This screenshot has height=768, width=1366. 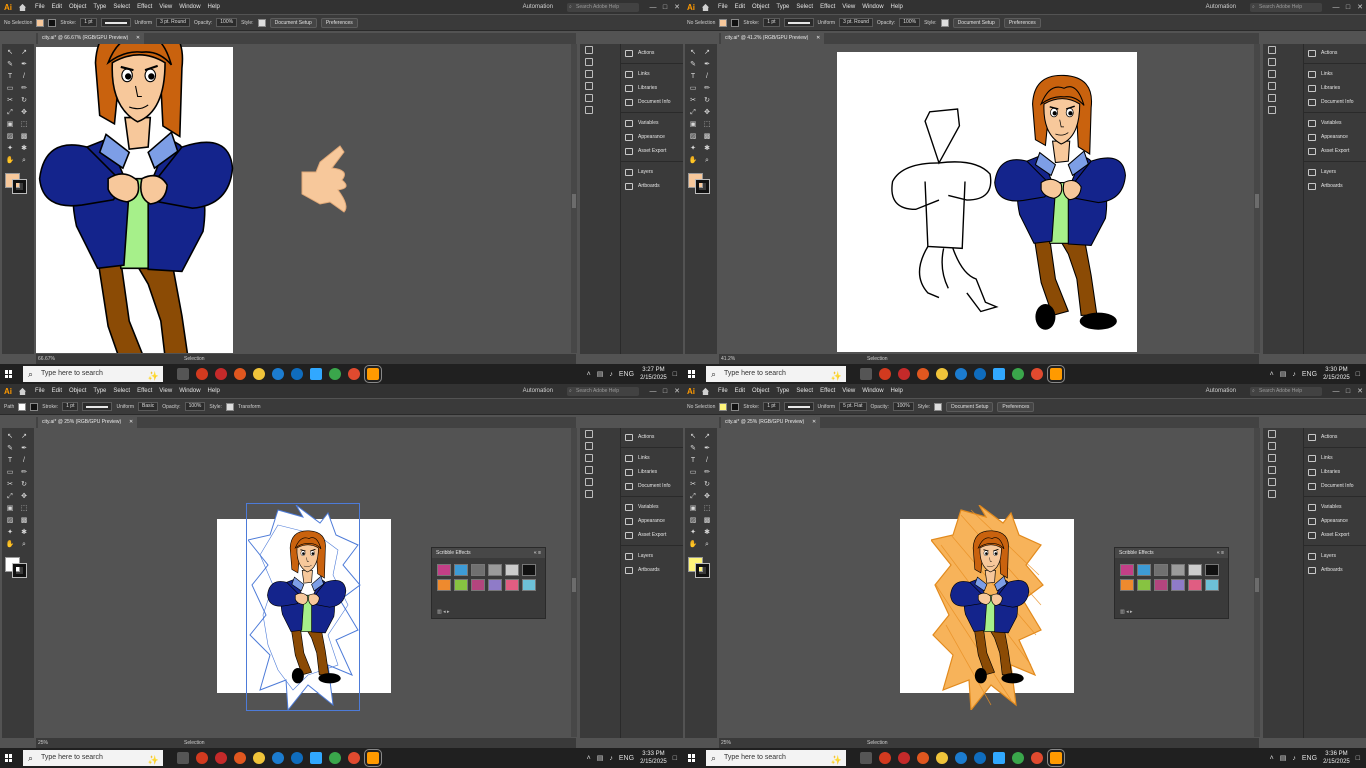 I want to click on panel-appearance: Appearance, so click(x=652, y=137).